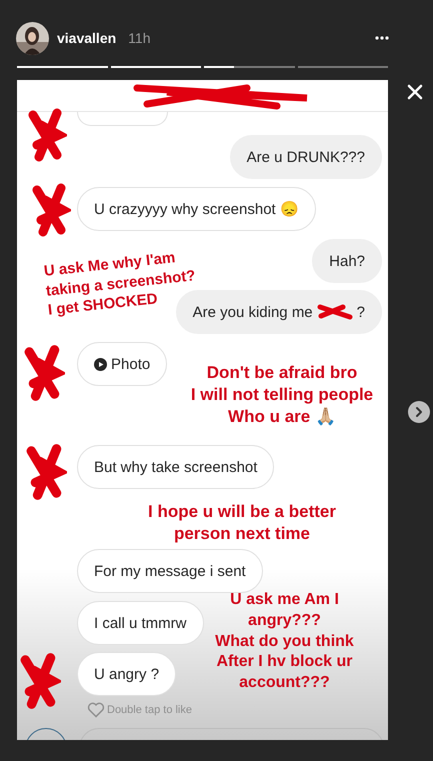  I want to click on annotation-text: Don't be afraid bro I will not telling people Who u are 🙏🏼, so click(282, 395).